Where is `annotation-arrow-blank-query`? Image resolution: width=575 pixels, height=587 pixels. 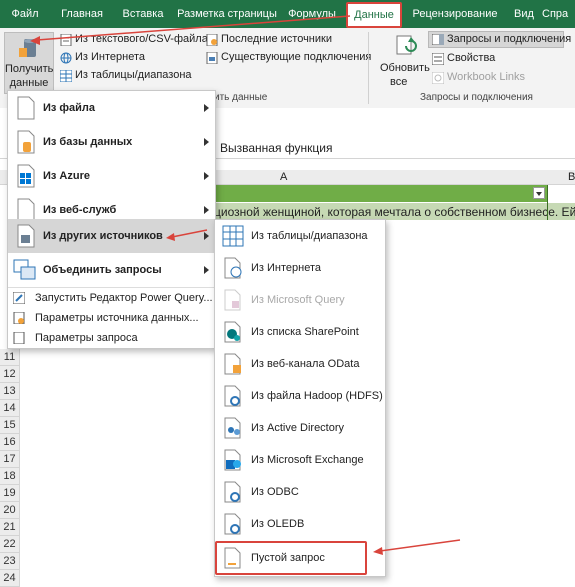
annotation-arrow-blank-query is located at coordinates (420, 545).